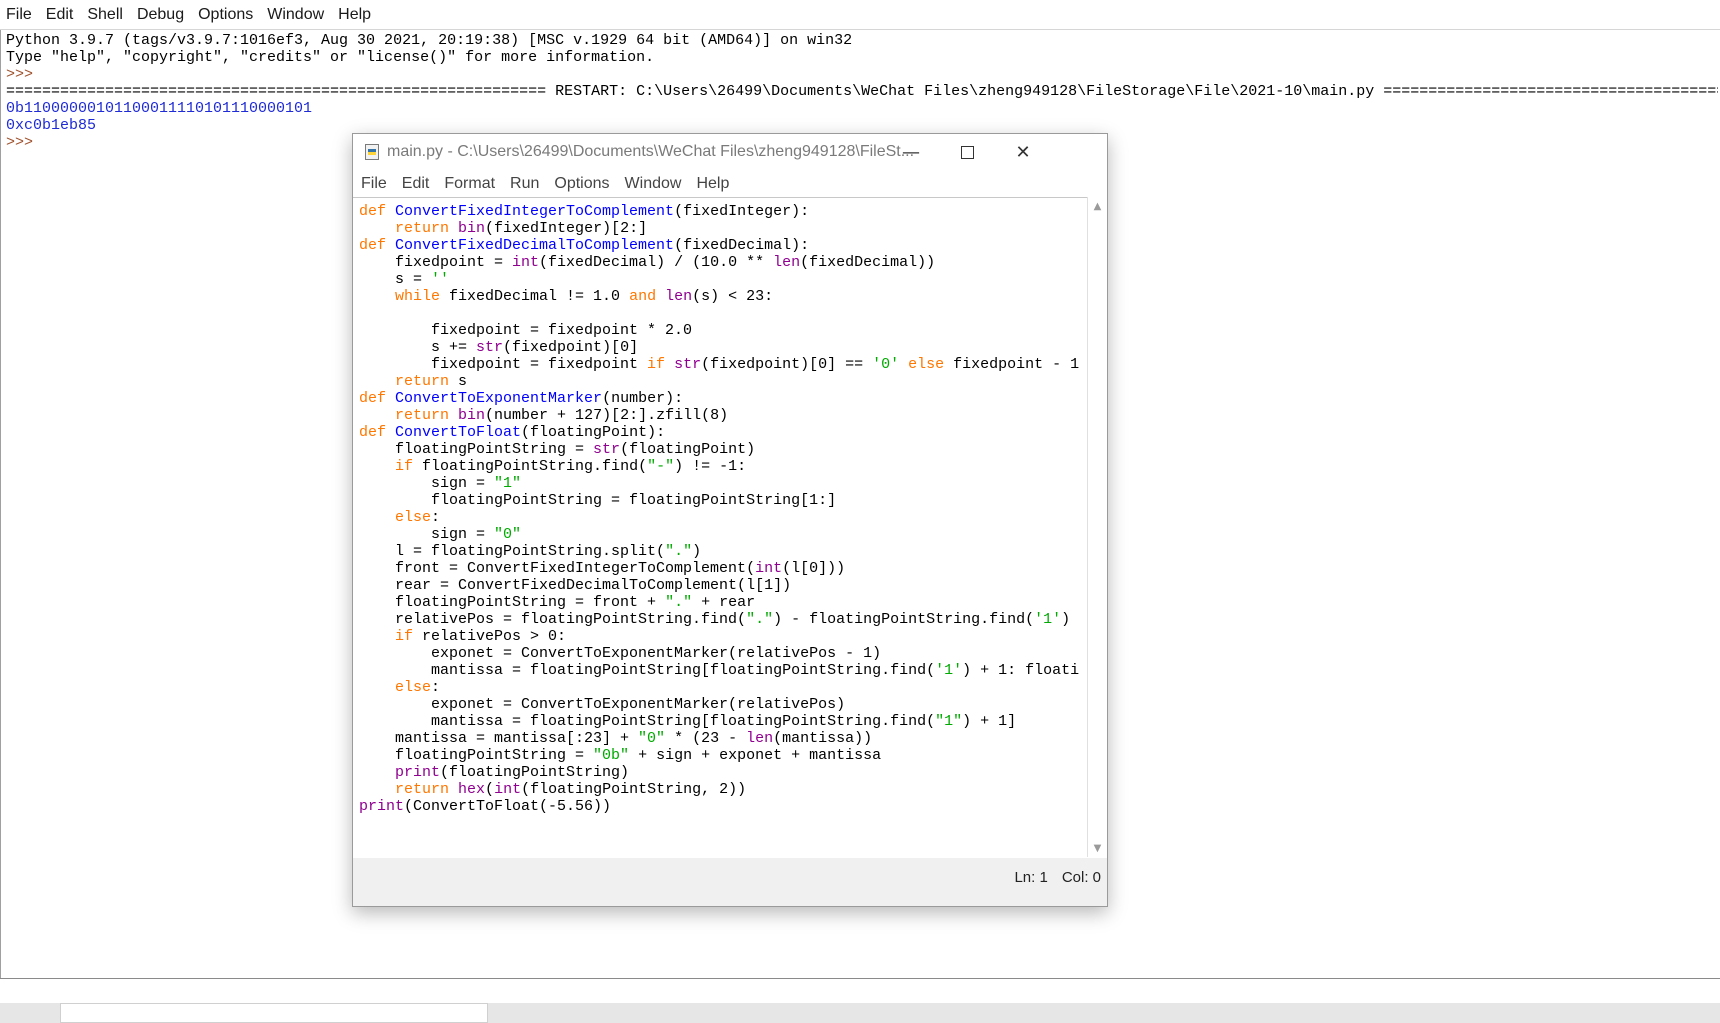  Describe the element at coordinates (535, 772) in the screenshot. I see `code-token: (floatingPointString)` at that location.